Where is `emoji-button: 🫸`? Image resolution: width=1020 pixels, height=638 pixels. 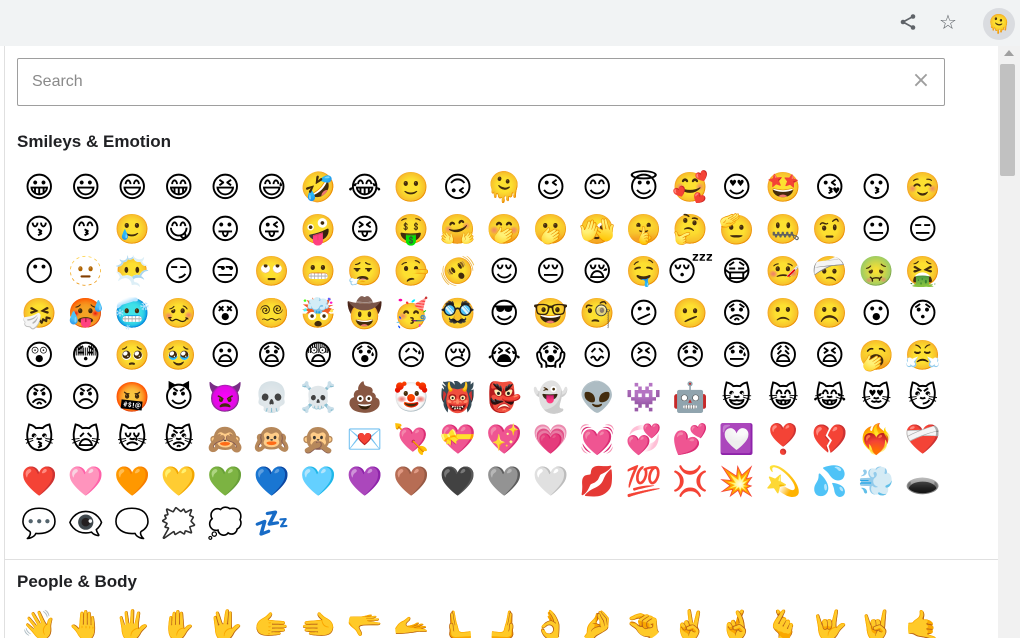
emoji-button: 🫸 is located at coordinates (504, 621).